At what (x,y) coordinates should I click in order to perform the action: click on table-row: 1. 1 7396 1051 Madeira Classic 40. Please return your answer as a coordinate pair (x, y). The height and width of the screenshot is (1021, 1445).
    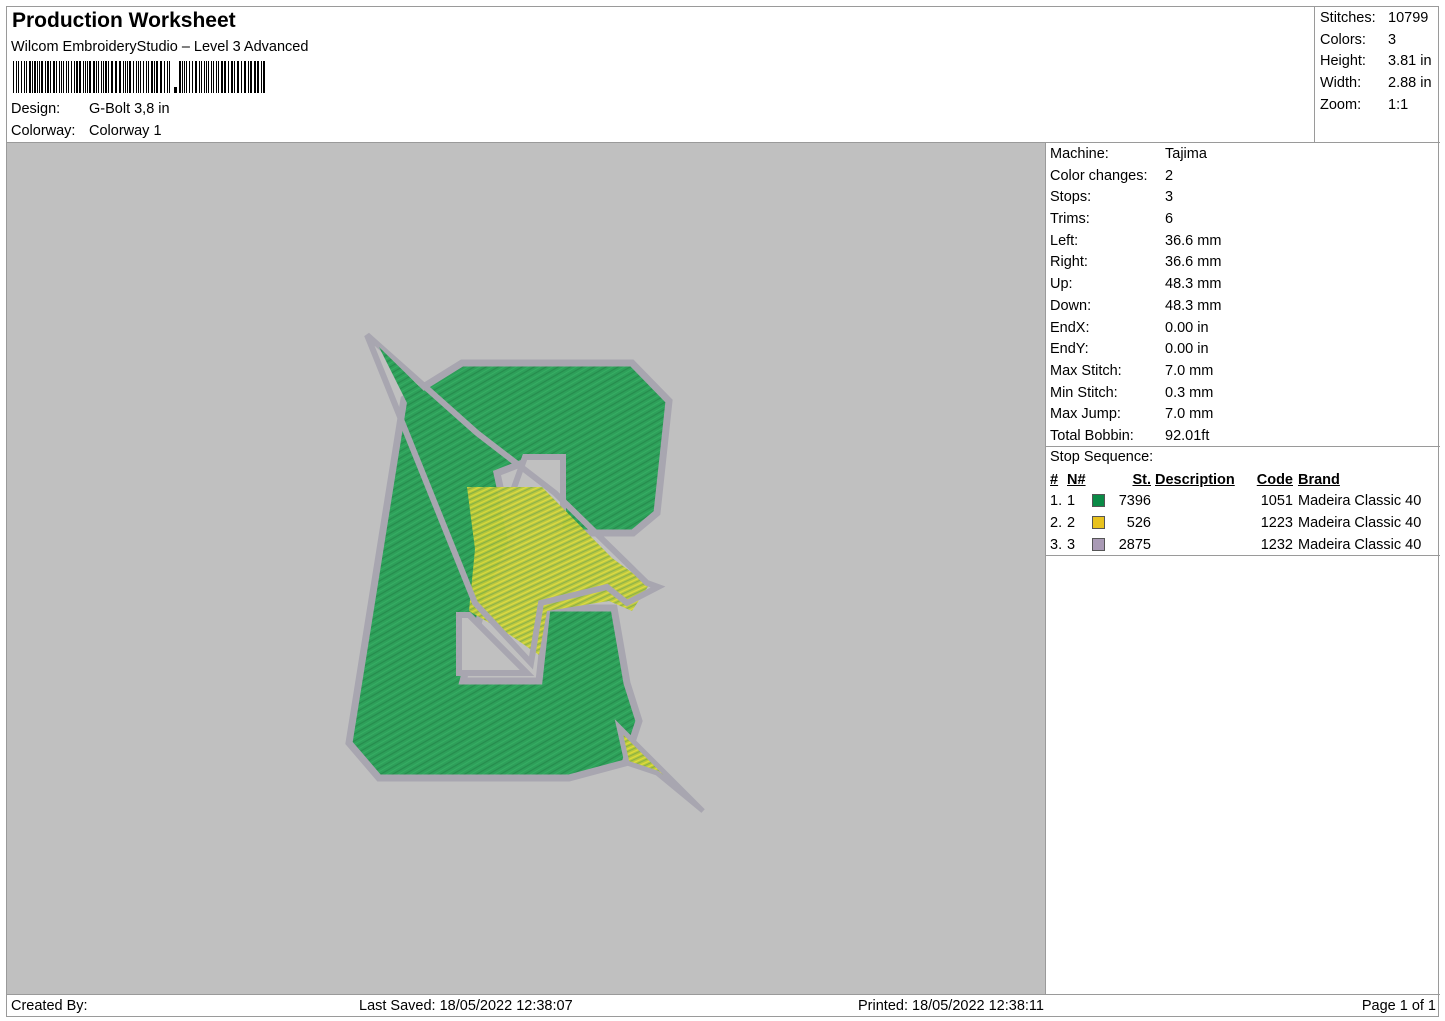
    Looking at the image, I should click on (1236, 501).